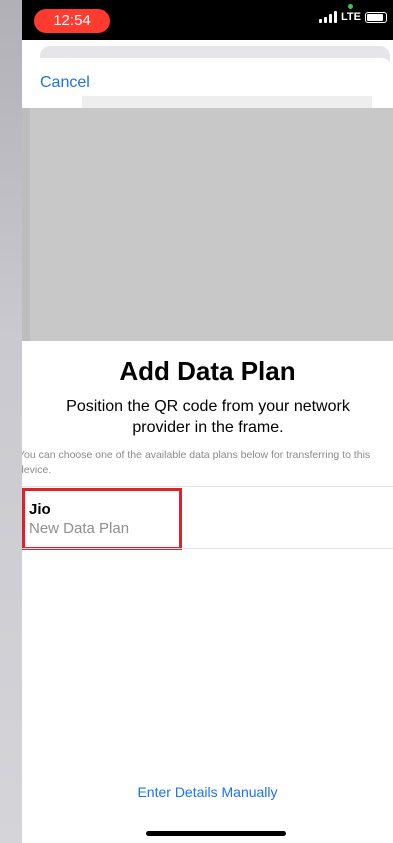 This screenshot has width=393, height=843. Describe the element at coordinates (102, 519) in the screenshot. I see `data-plan-item: Jio New Data Plan` at that location.